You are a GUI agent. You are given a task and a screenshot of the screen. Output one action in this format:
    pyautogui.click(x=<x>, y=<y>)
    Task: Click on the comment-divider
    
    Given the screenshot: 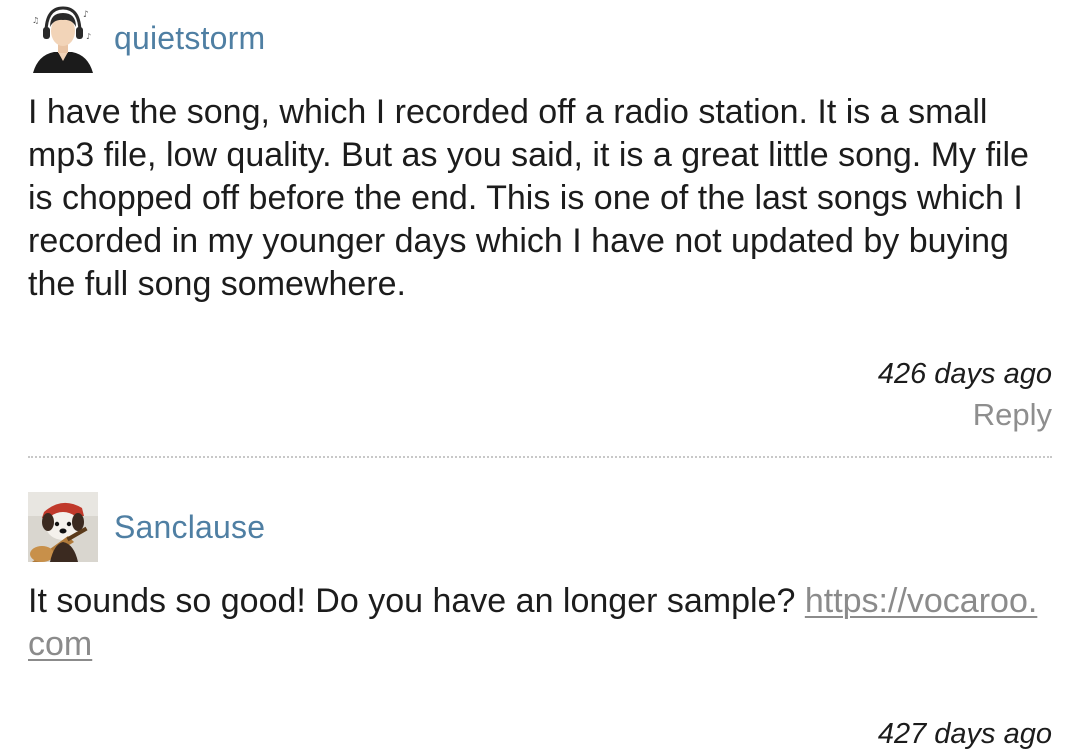 What is the action you would take?
    pyautogui.click(x=540, y=457)
    